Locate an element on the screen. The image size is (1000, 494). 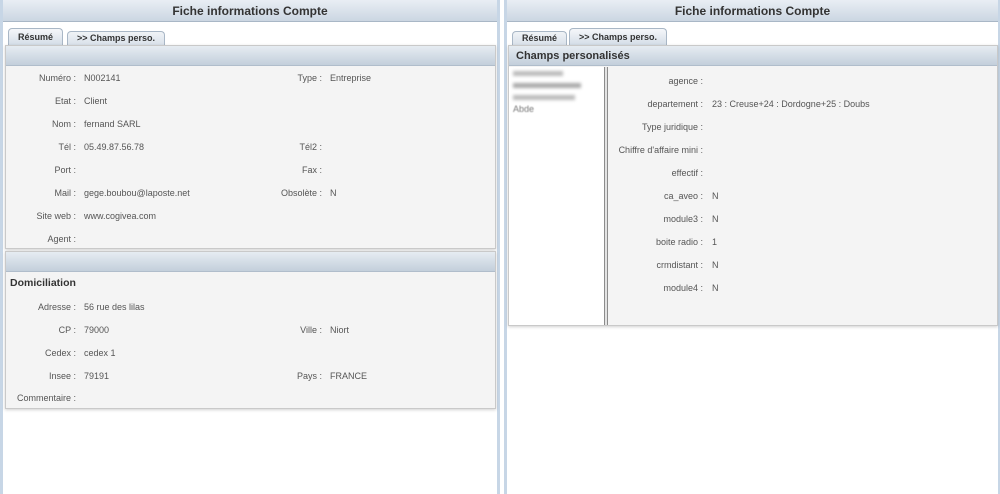
numero-value: N002141 is located at coordinates (102, 78).